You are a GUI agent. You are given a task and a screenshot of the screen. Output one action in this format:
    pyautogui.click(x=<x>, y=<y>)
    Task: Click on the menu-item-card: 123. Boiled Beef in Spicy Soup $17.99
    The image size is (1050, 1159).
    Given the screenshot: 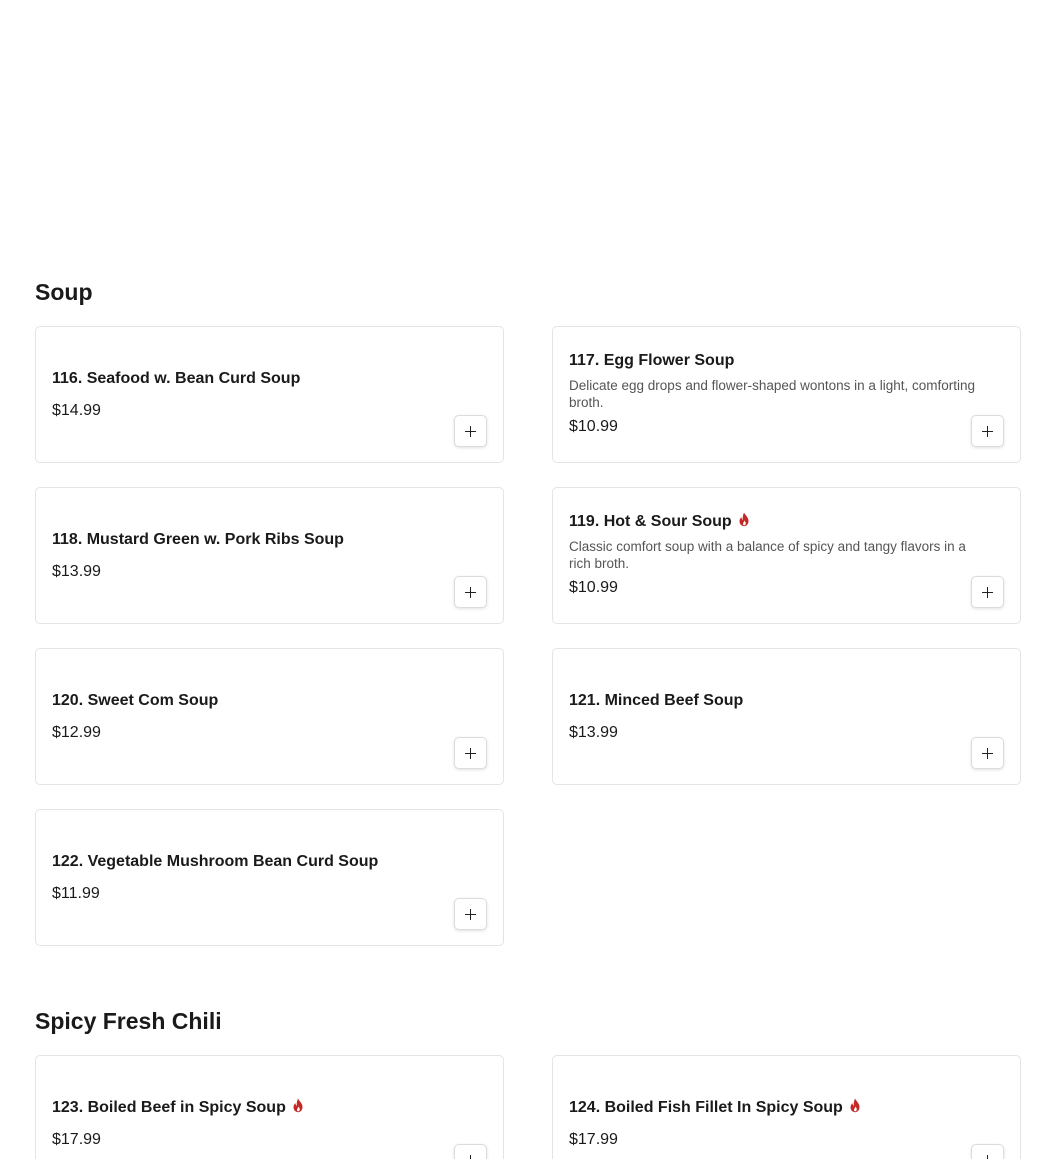 What is the action you would take?
    pyautogui.click(x=269, y=1107)
    